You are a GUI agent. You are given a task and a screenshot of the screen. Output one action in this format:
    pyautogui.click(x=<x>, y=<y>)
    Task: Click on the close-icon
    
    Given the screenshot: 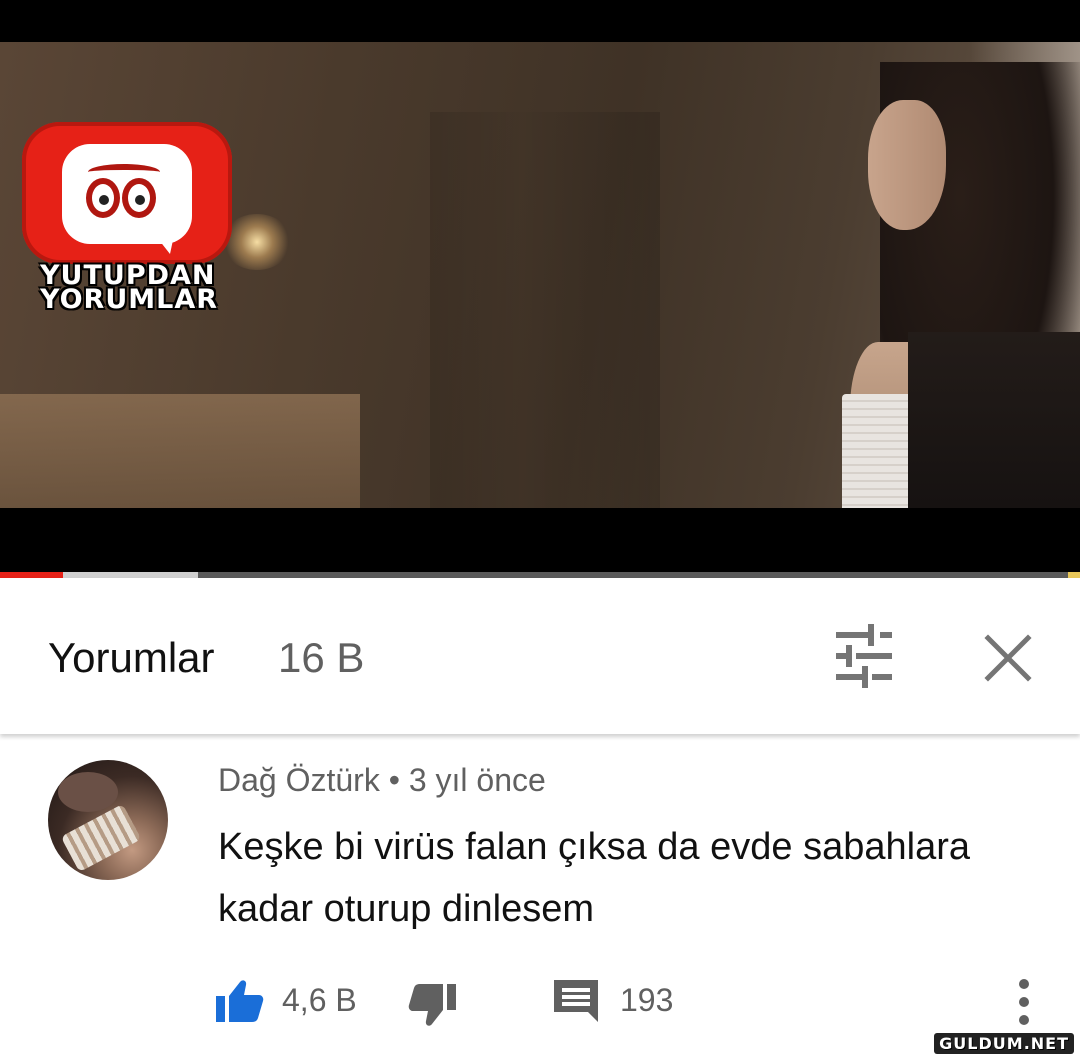 What is the action you would take?
    pyautogui.click(x=1008, y=658)
    